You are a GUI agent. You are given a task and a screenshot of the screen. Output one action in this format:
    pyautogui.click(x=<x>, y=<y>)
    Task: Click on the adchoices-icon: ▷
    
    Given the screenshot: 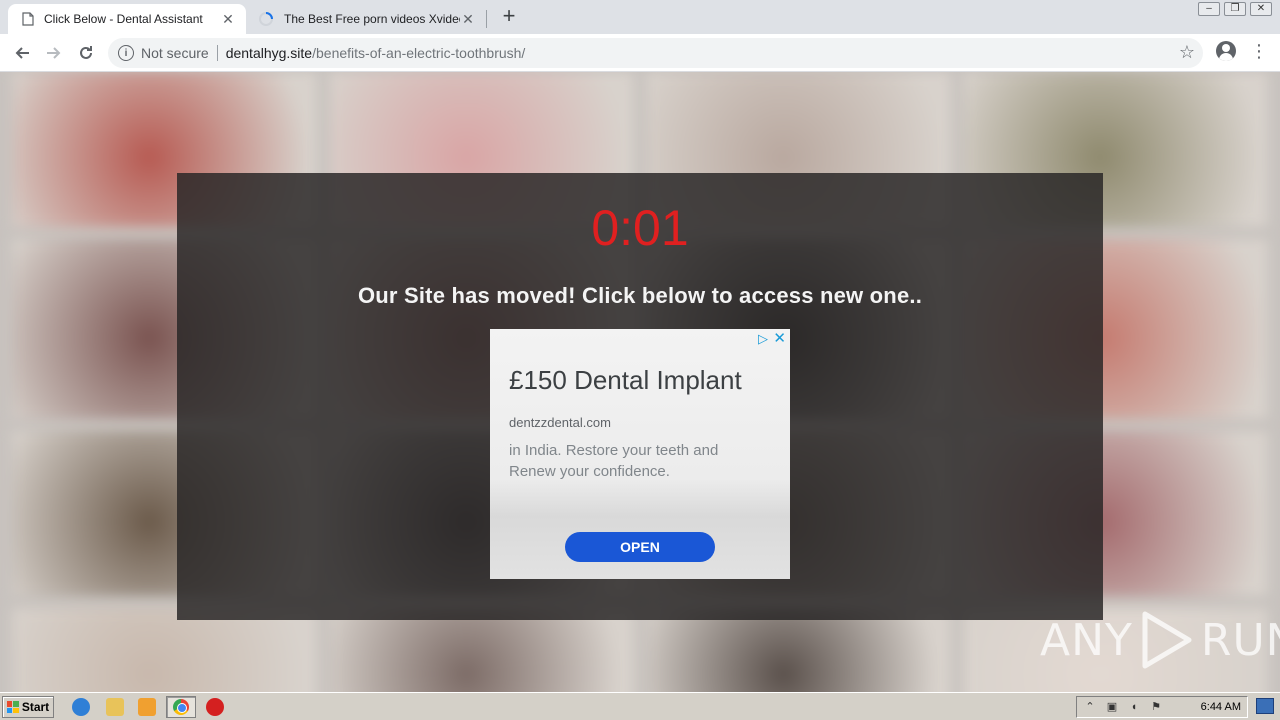 What is the action you would take?
    pyautogui.click(x=763, y=339)
    